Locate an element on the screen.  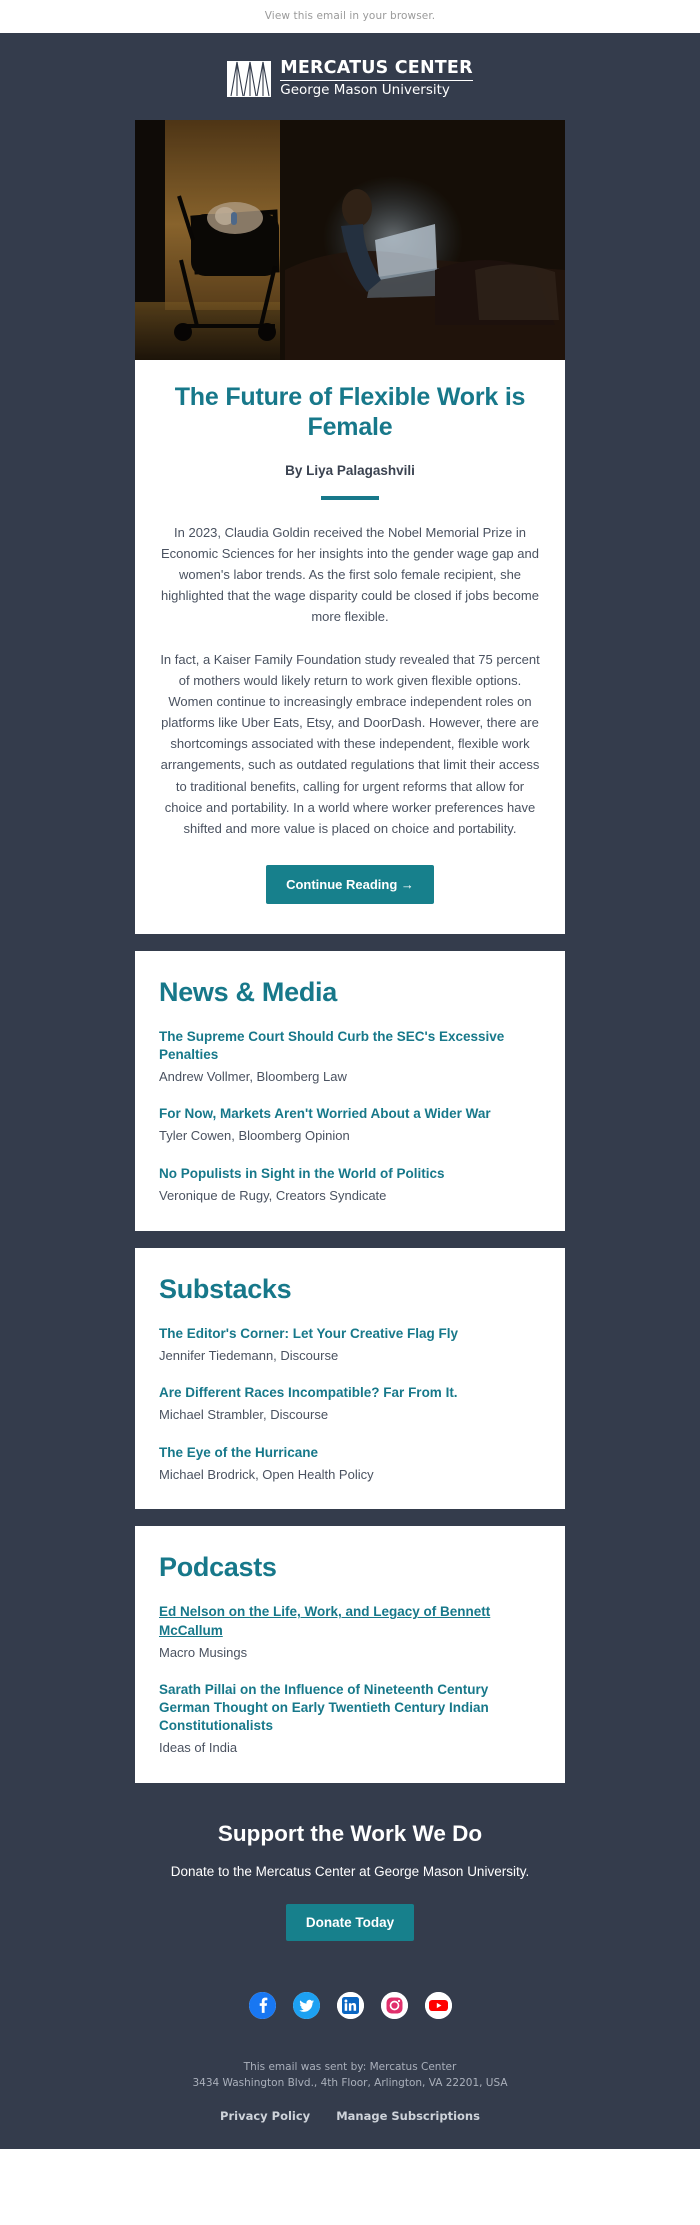
logo-subtitle: George Mason University is located at coordinates (365, 89).